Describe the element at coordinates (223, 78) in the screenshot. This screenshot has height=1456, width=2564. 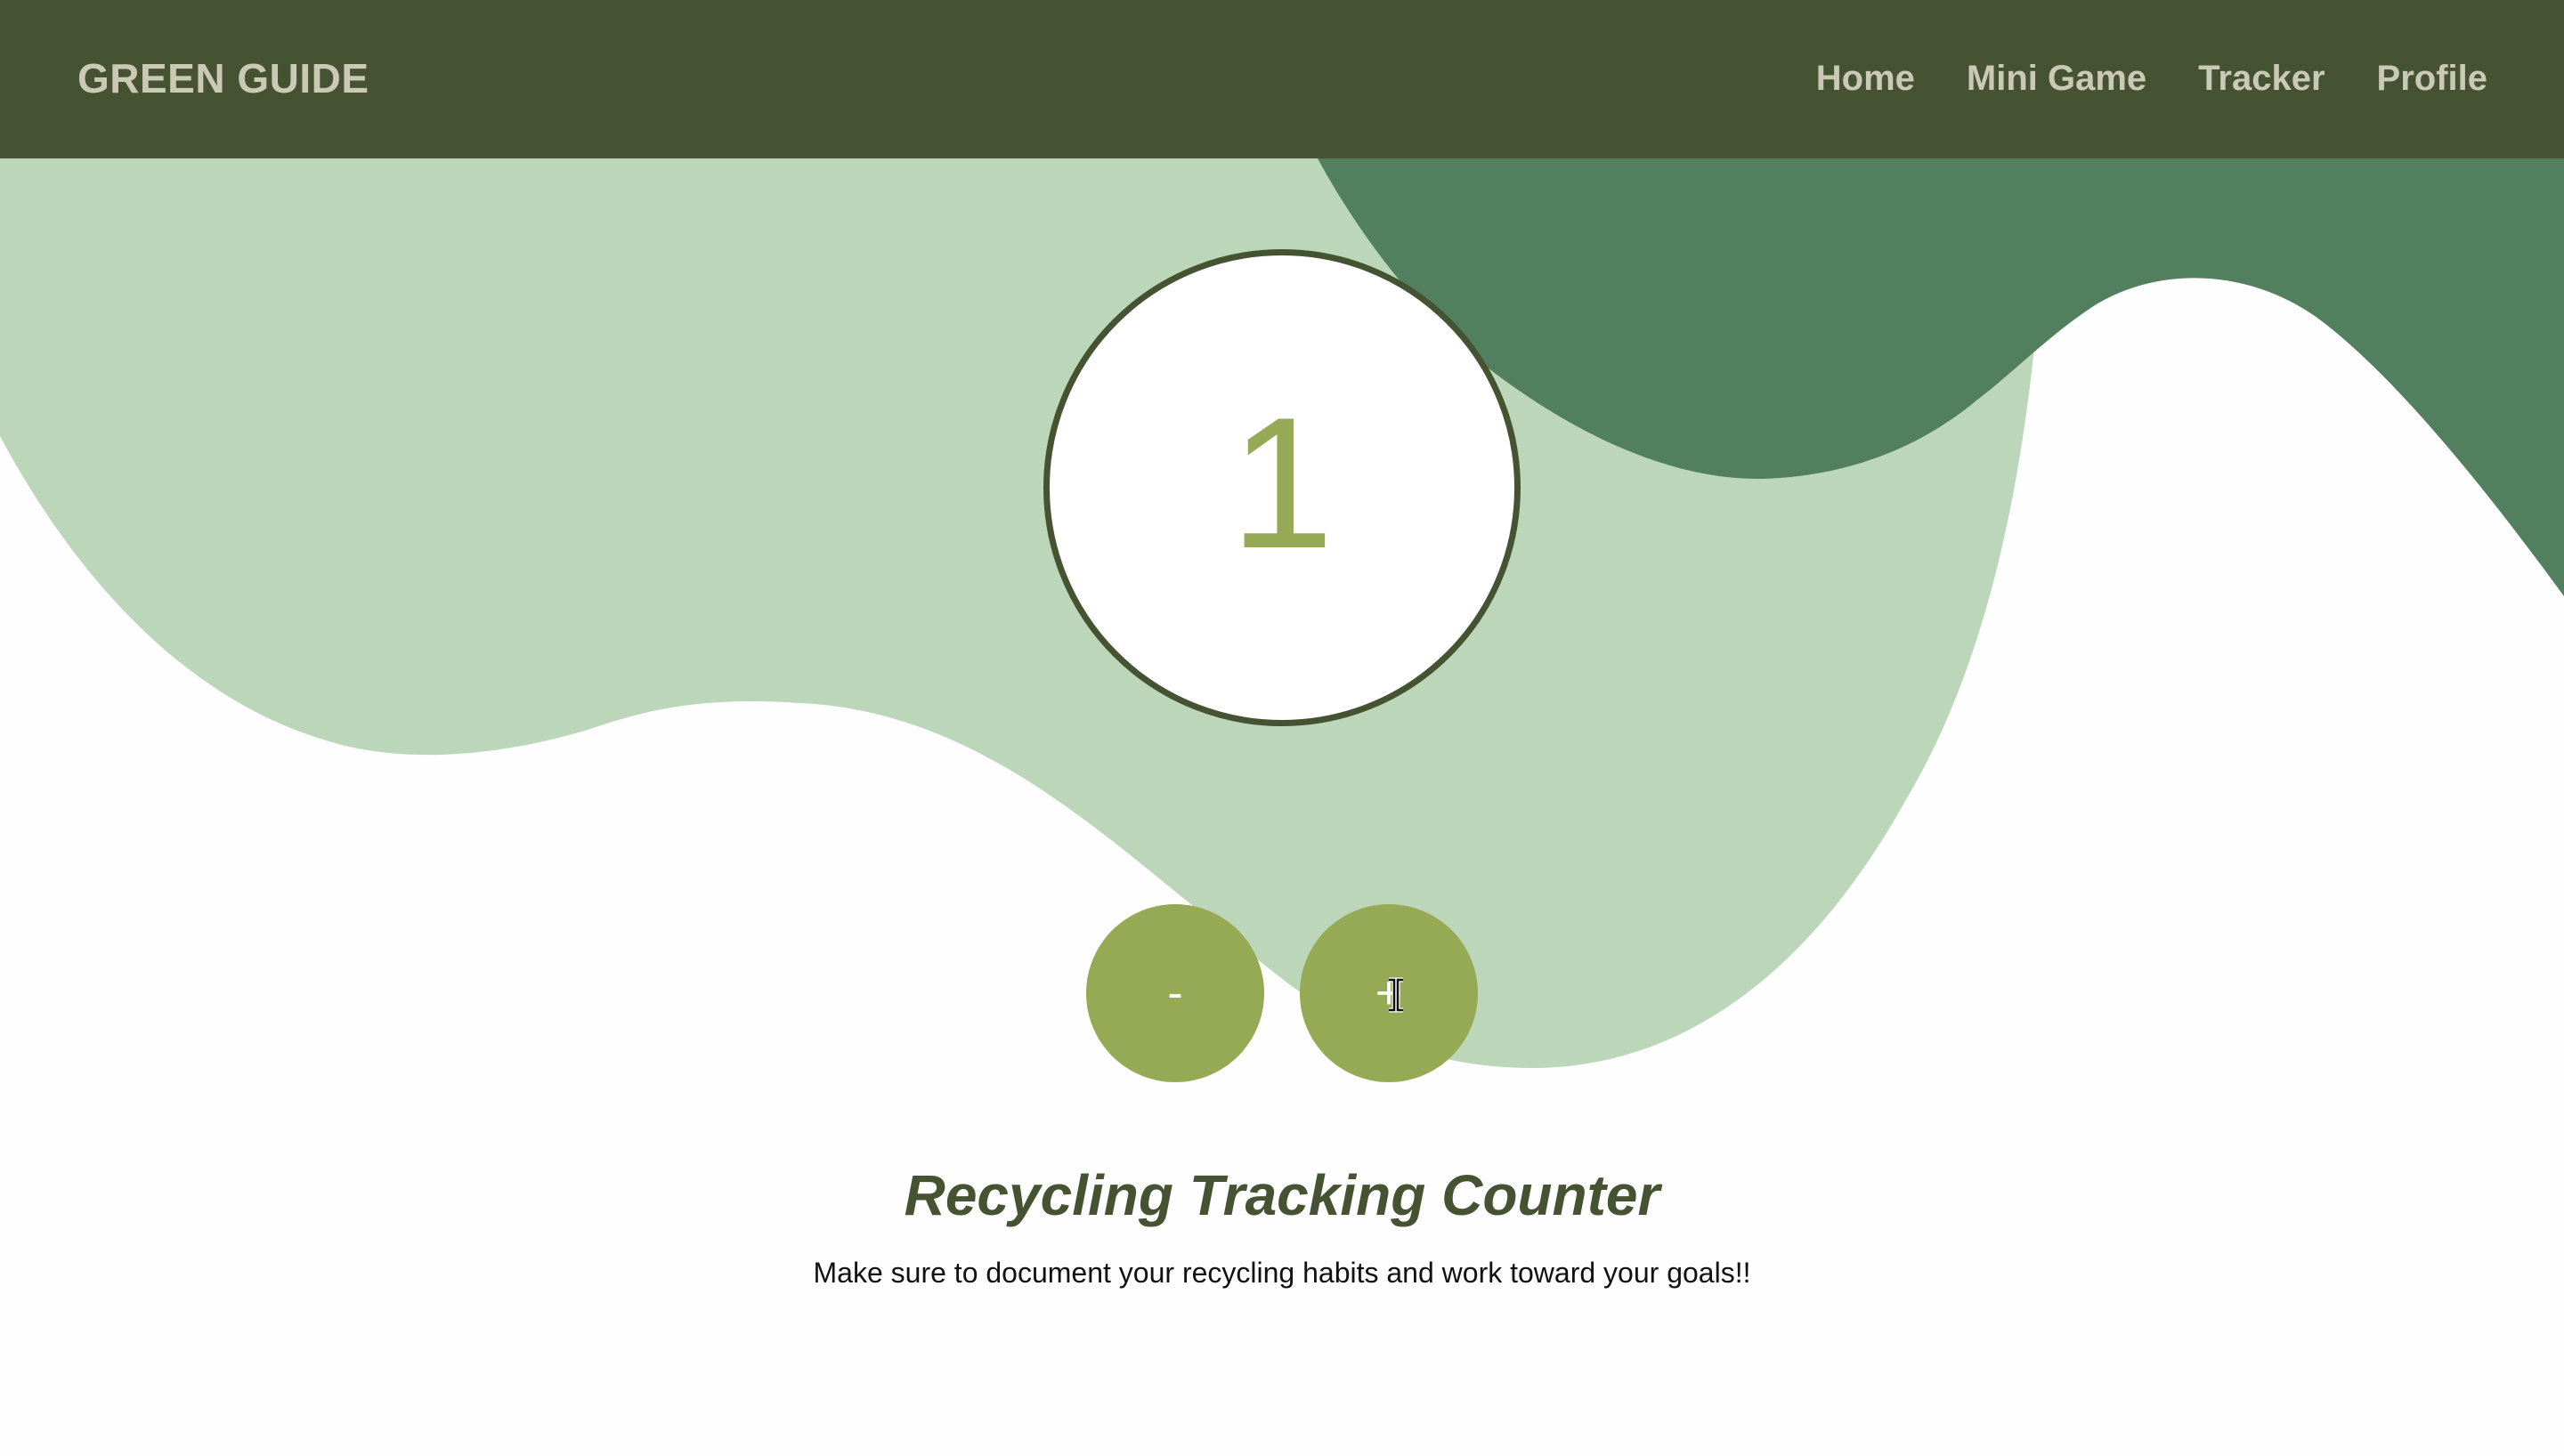
I see `brand-logo-text: GREEN GUIDE` at that location.